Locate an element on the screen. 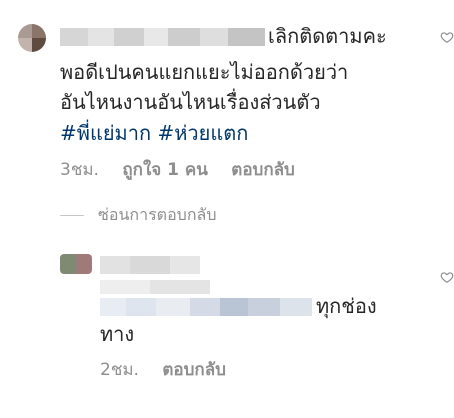  reply-text-line-2: ทาง is located at coordinates (117, 334).